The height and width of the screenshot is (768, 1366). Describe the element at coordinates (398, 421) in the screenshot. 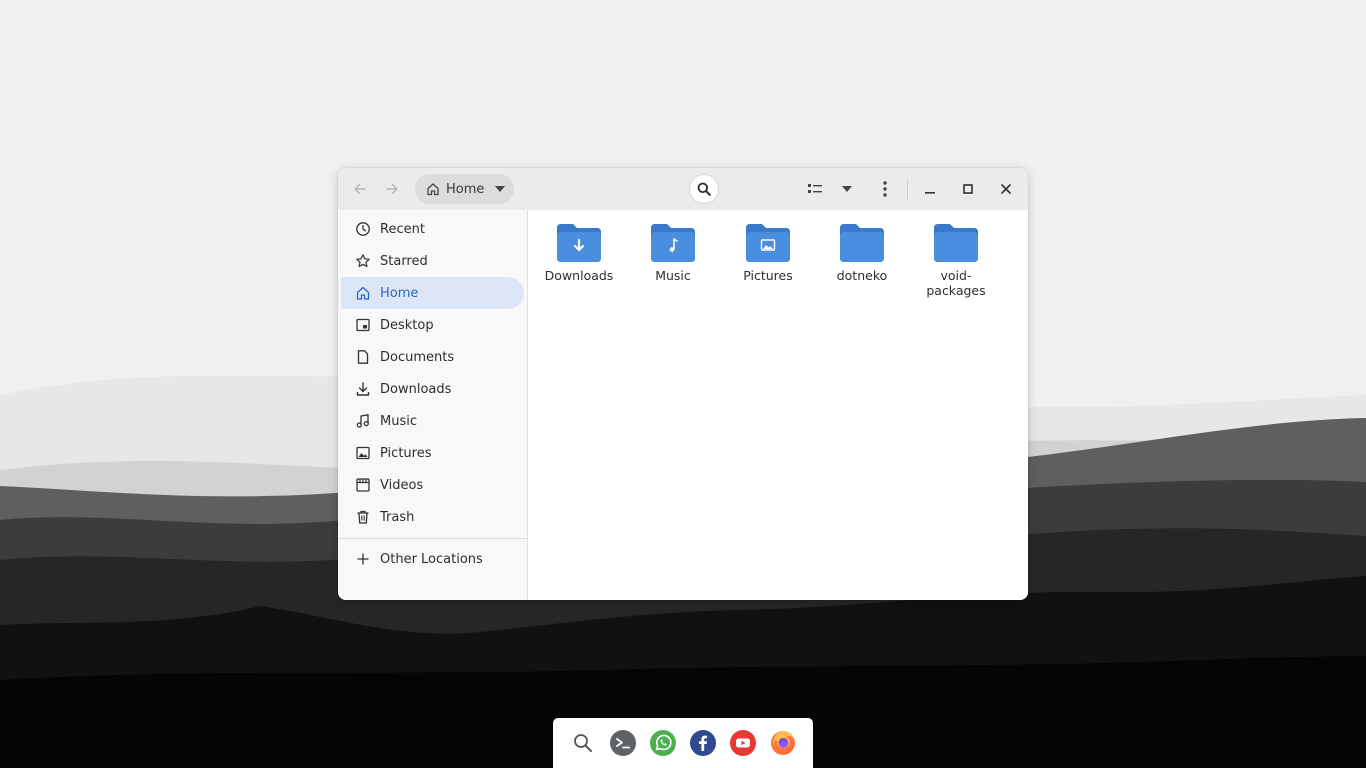

I see `sidebar-item-label: Music` at that location.